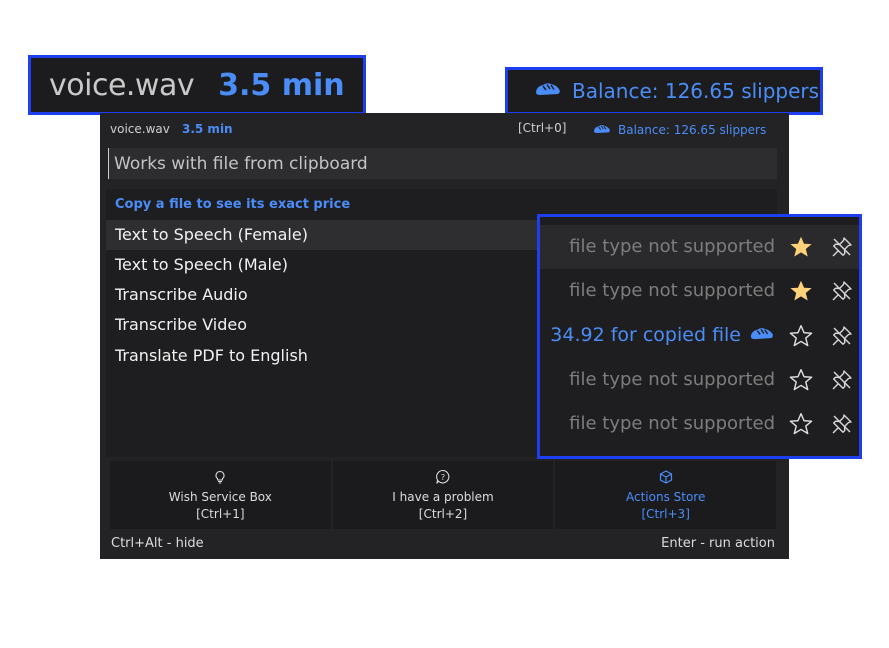 The image size is (889, 648). What do you see at coordinates (443, 514) in the screenshot?
I see `problem-shortcut: [Ctrl+2]` at bounding box center [443, 514].